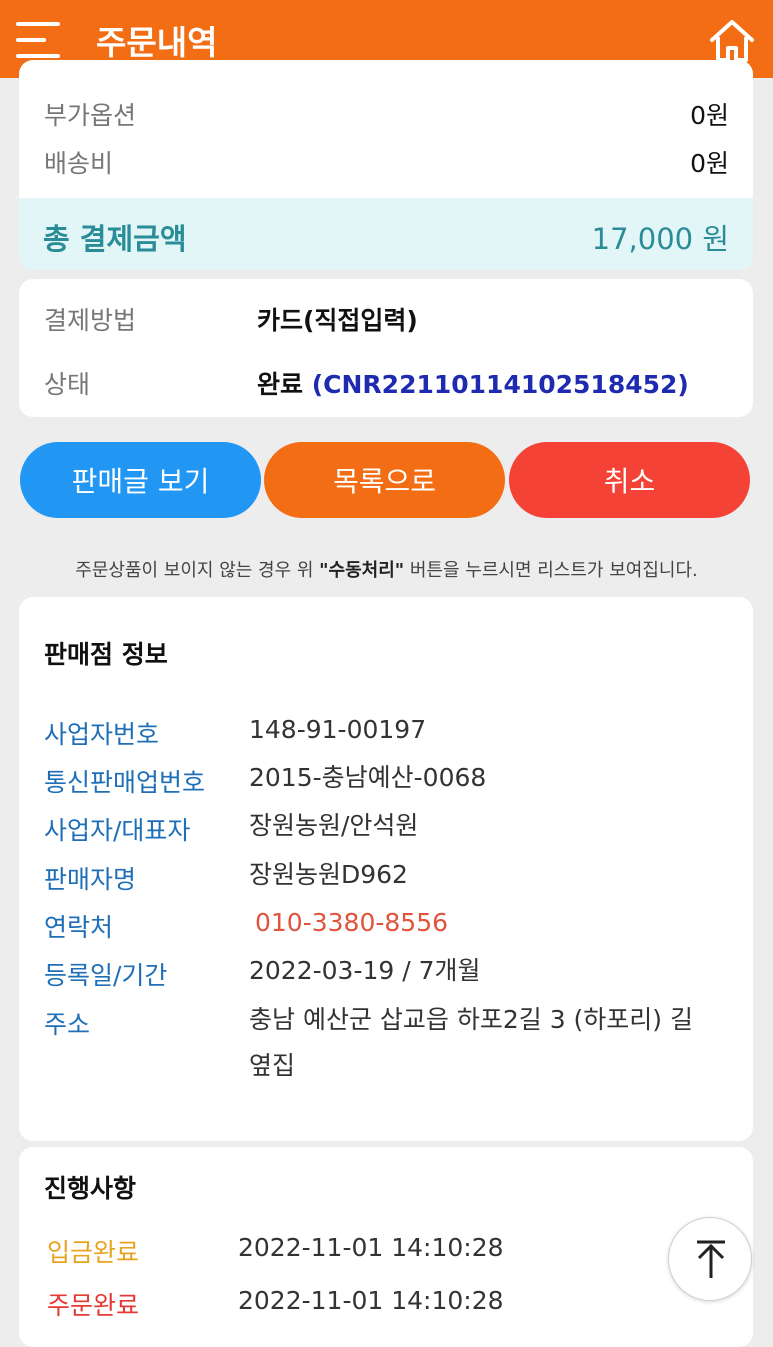  Describe the element at coordinates (371, 1247) in the screenshot. I see `progress-deposit-time: 2022-11-01 14:10:28` at that location.